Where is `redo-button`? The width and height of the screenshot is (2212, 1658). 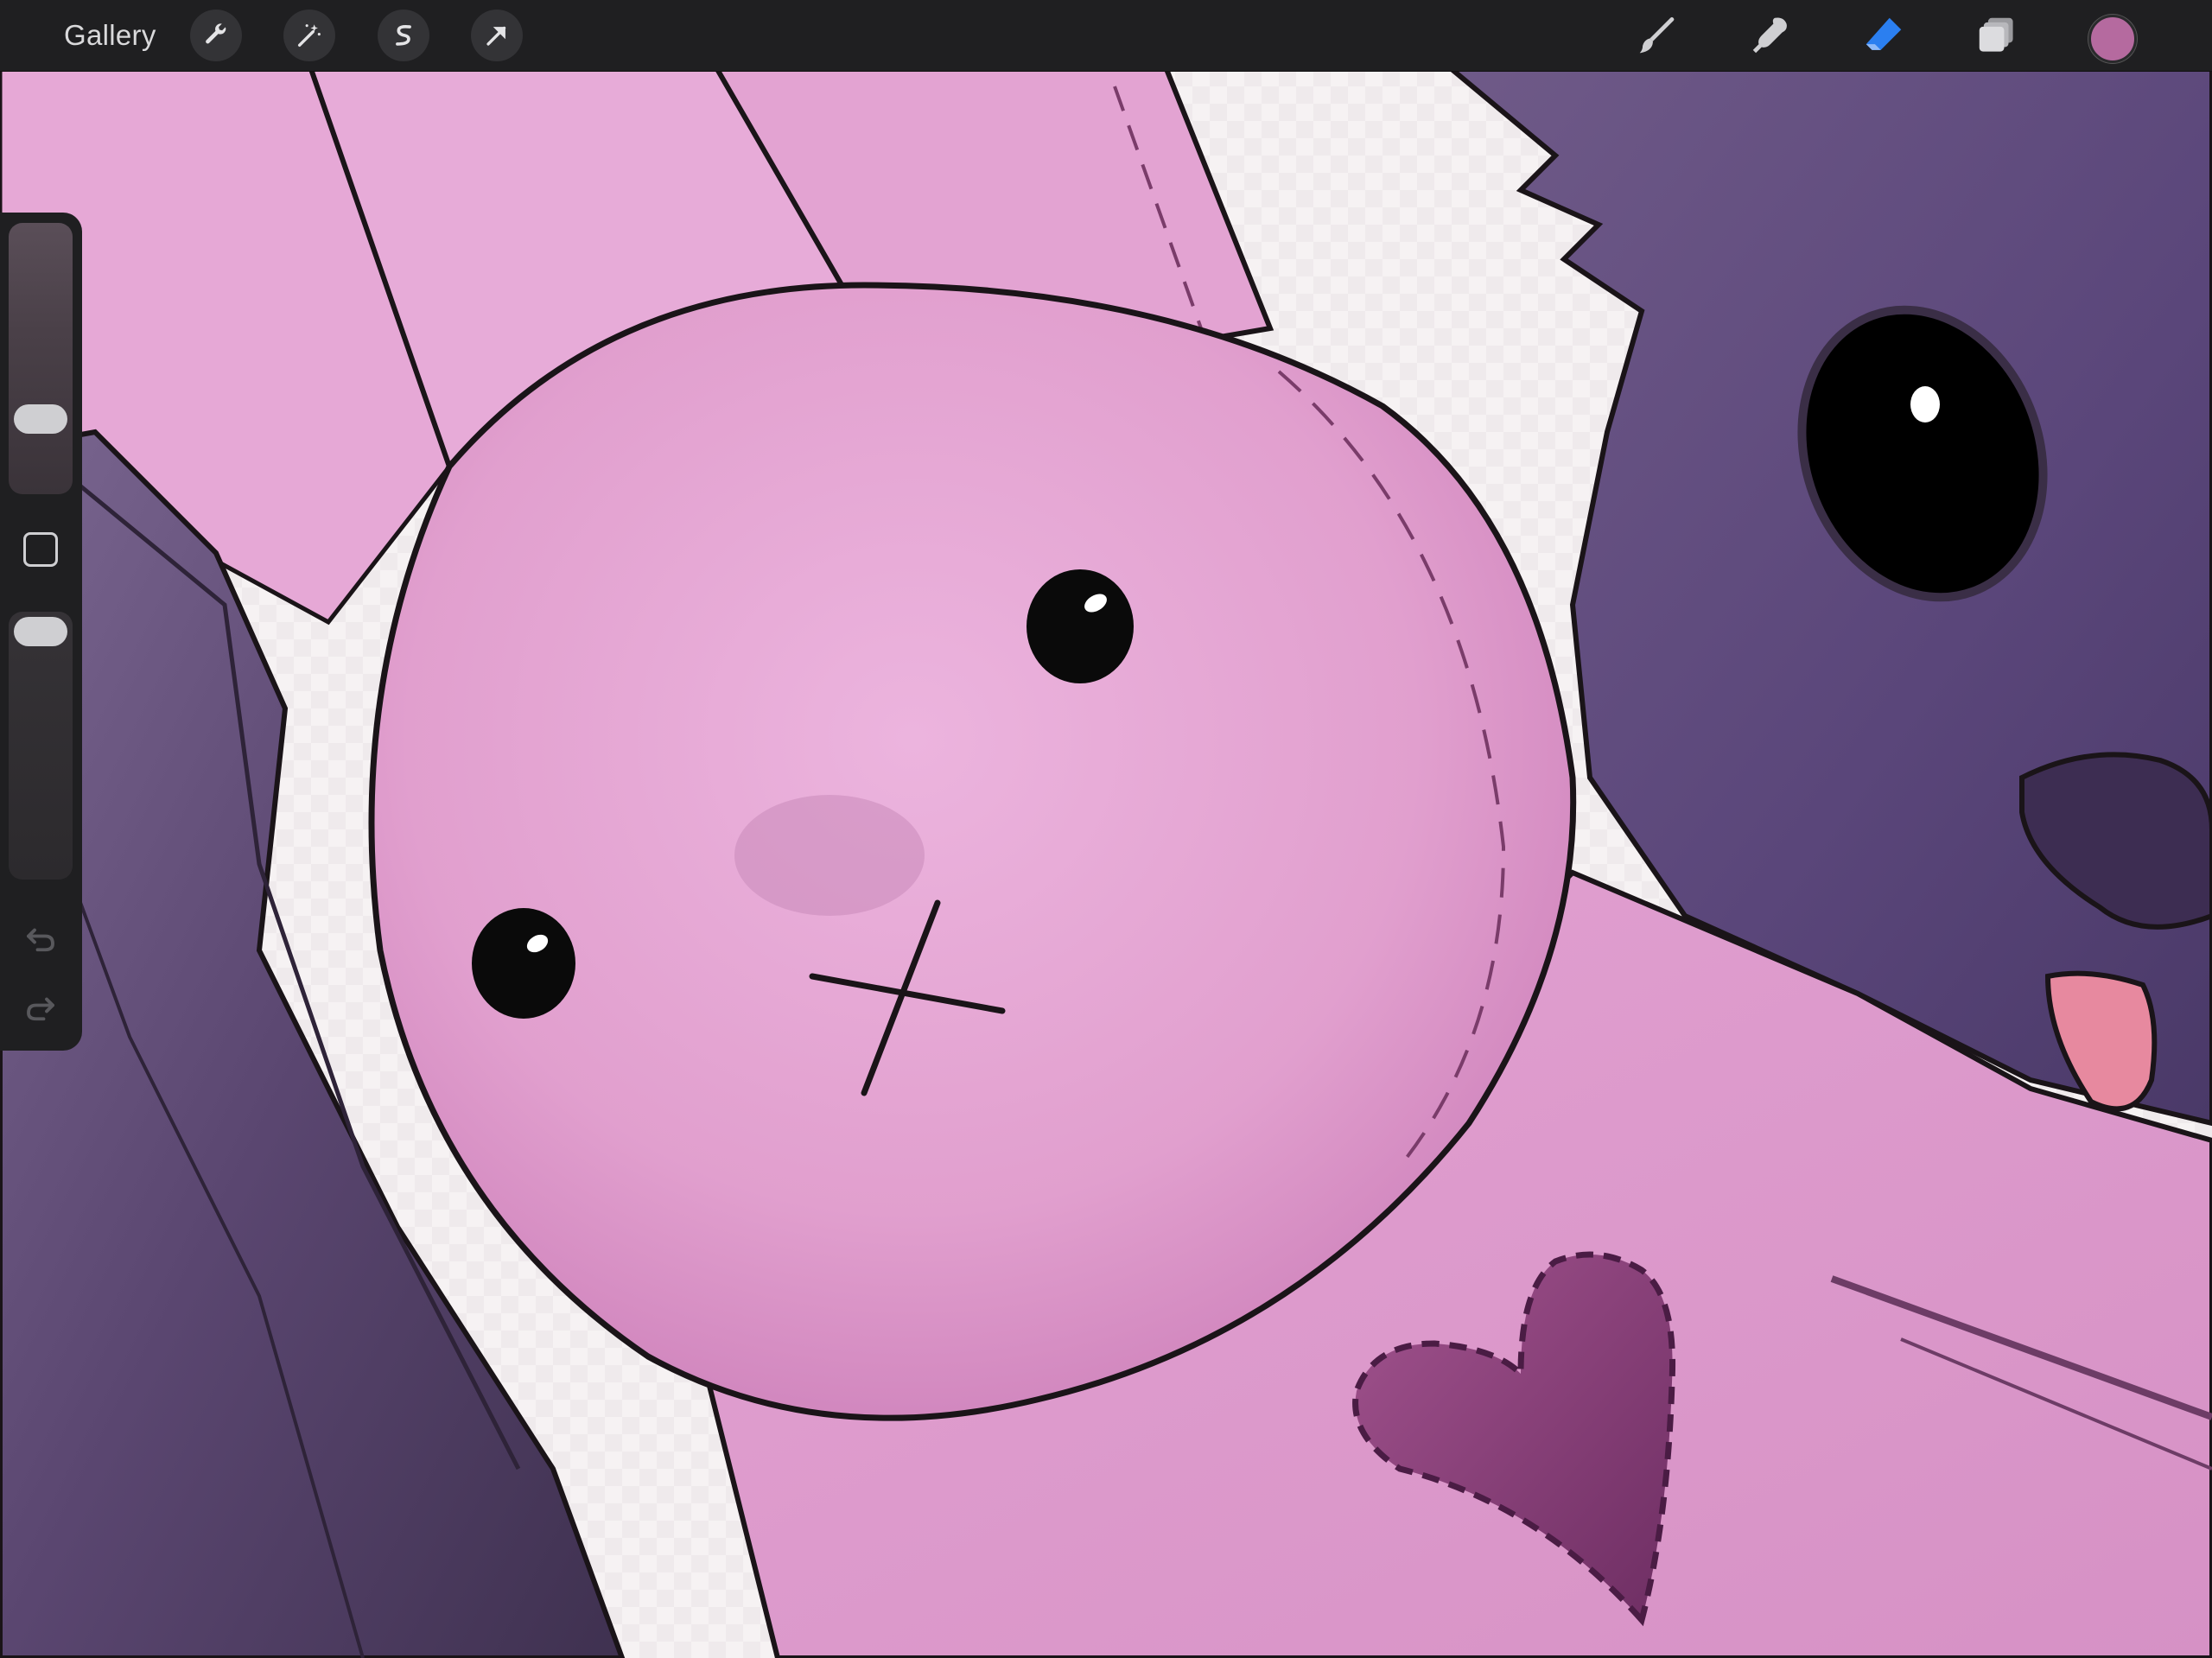
redo-button is located at coordinates (40, 1008).